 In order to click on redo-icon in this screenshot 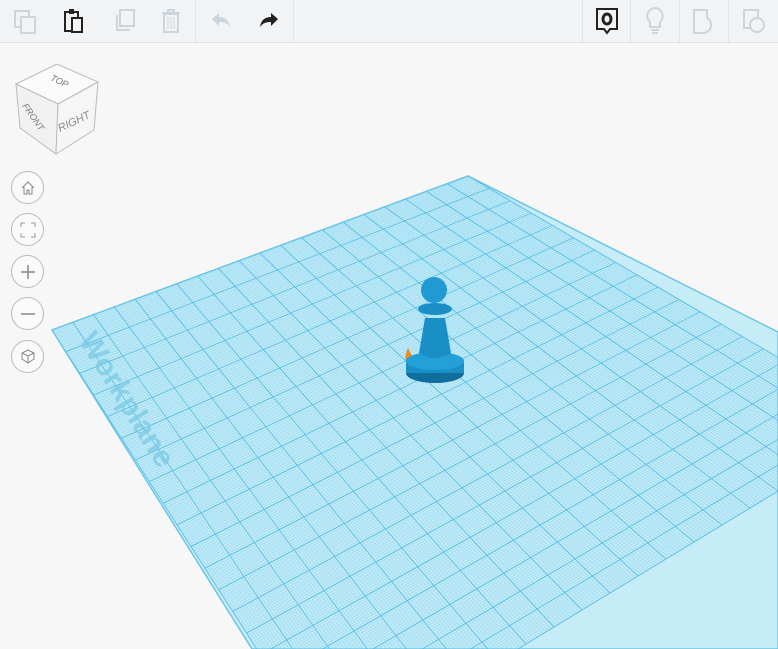, I will do `click(269, 20)`.